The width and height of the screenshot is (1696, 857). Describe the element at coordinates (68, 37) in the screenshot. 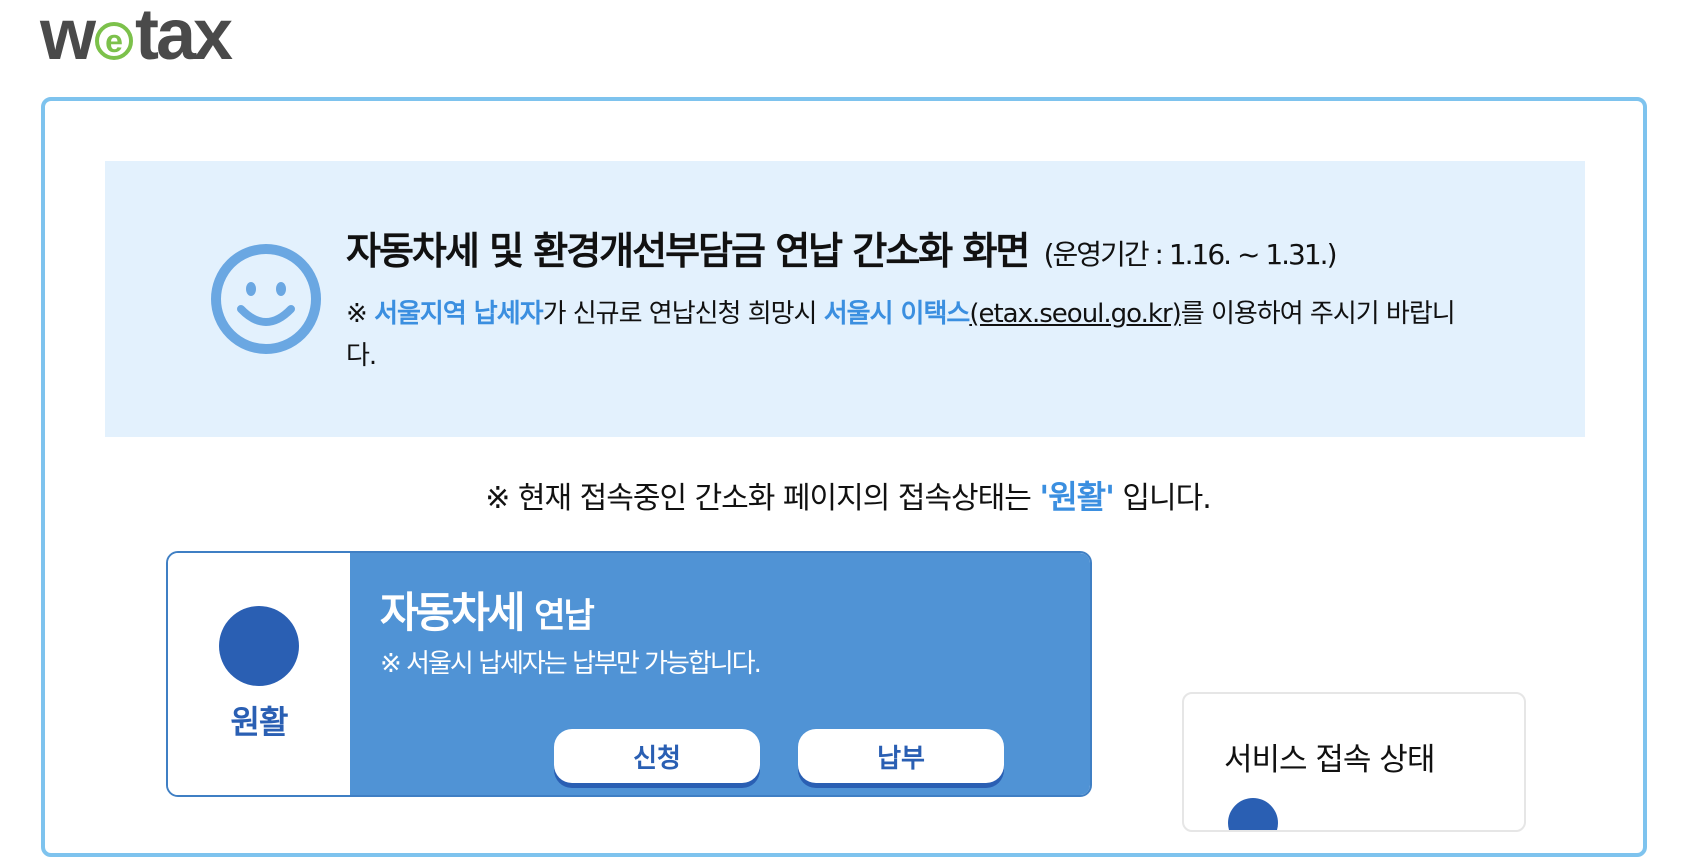

I see `logo-text-w: w` at that location.